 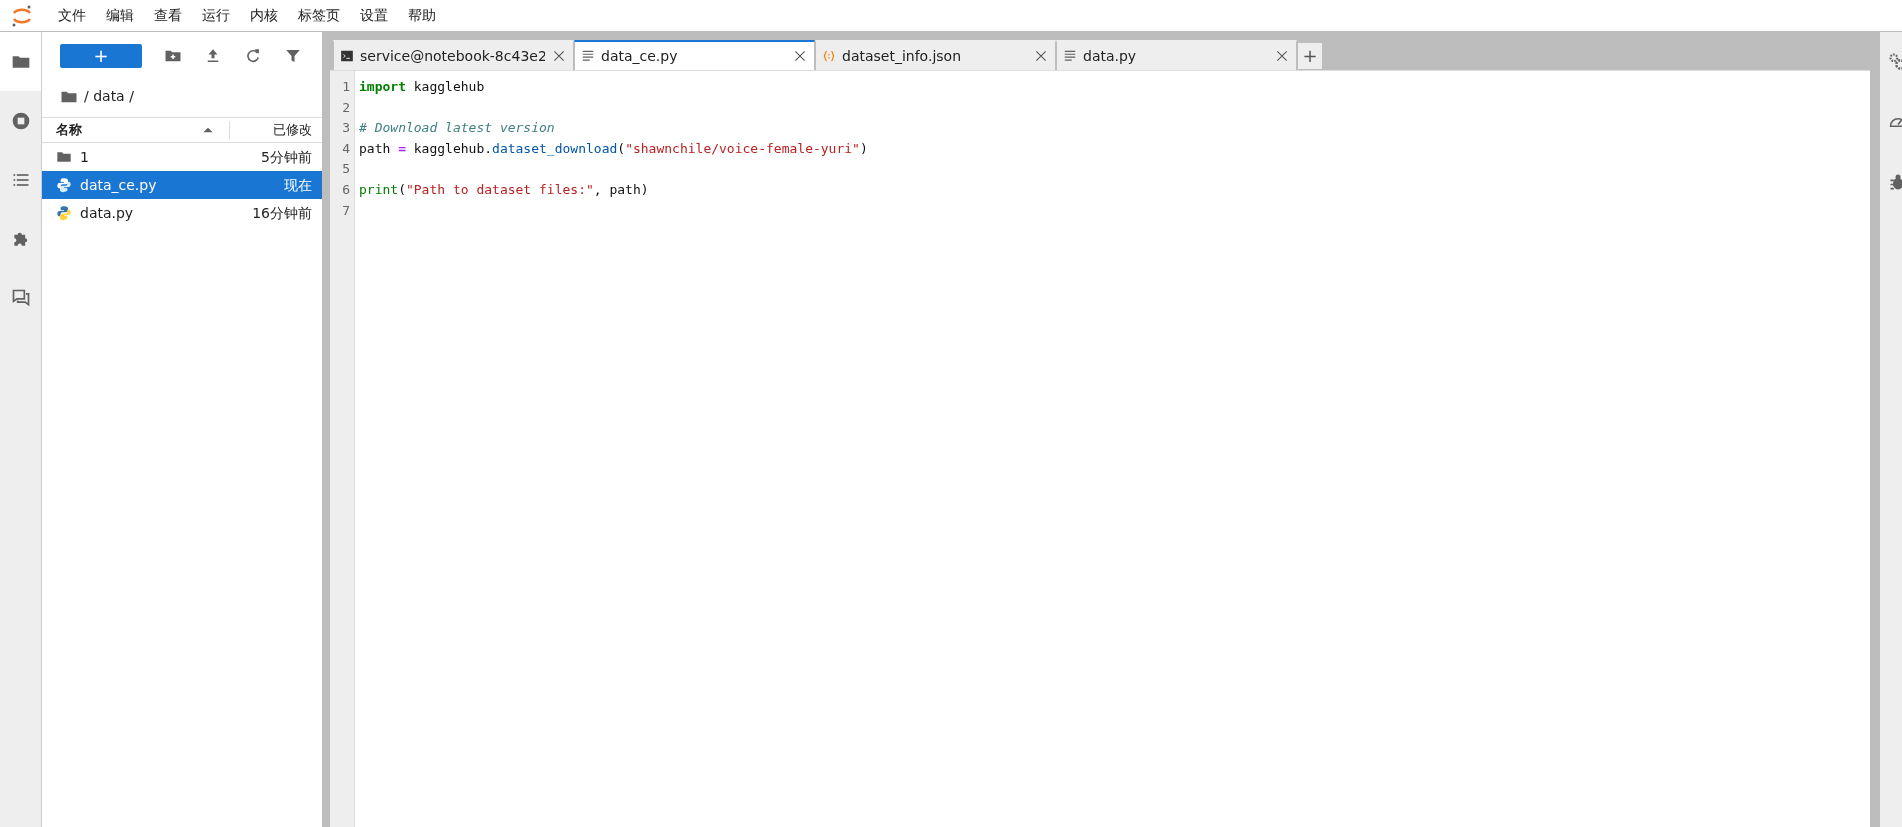 I want to click on editor-tab: dataset_info.json, so click(x=935, y=55).